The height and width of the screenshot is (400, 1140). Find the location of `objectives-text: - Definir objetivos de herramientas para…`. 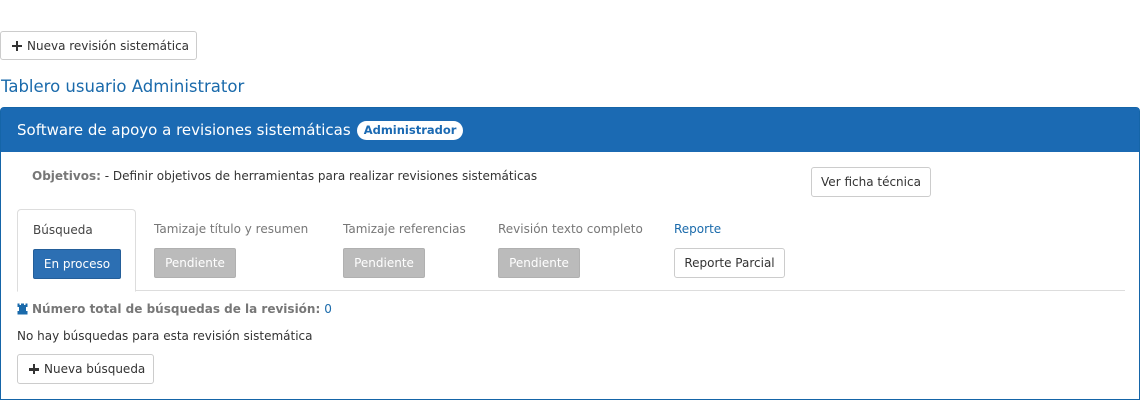

objectives-text: - Definir objetivos de herramientas para… is located at coordinates (321, 176).